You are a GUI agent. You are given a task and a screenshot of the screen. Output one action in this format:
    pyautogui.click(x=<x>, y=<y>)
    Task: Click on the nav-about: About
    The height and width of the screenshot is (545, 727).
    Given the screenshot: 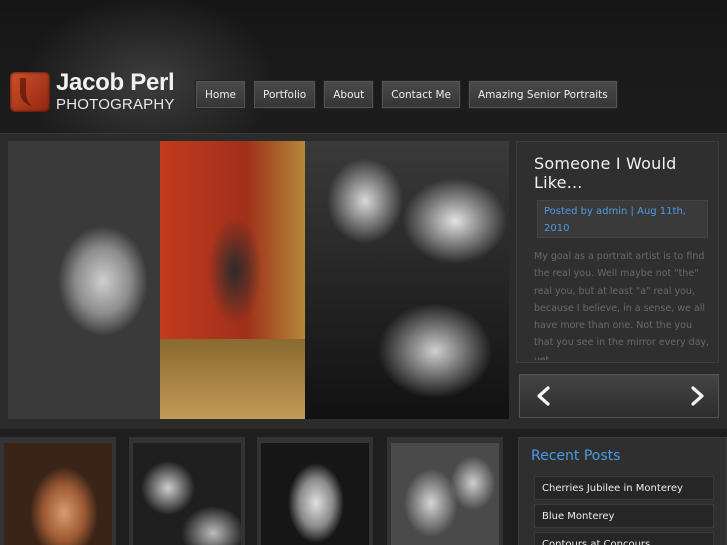 What is the action you would take?
    pyautogui.click(x=349, y=94)
    